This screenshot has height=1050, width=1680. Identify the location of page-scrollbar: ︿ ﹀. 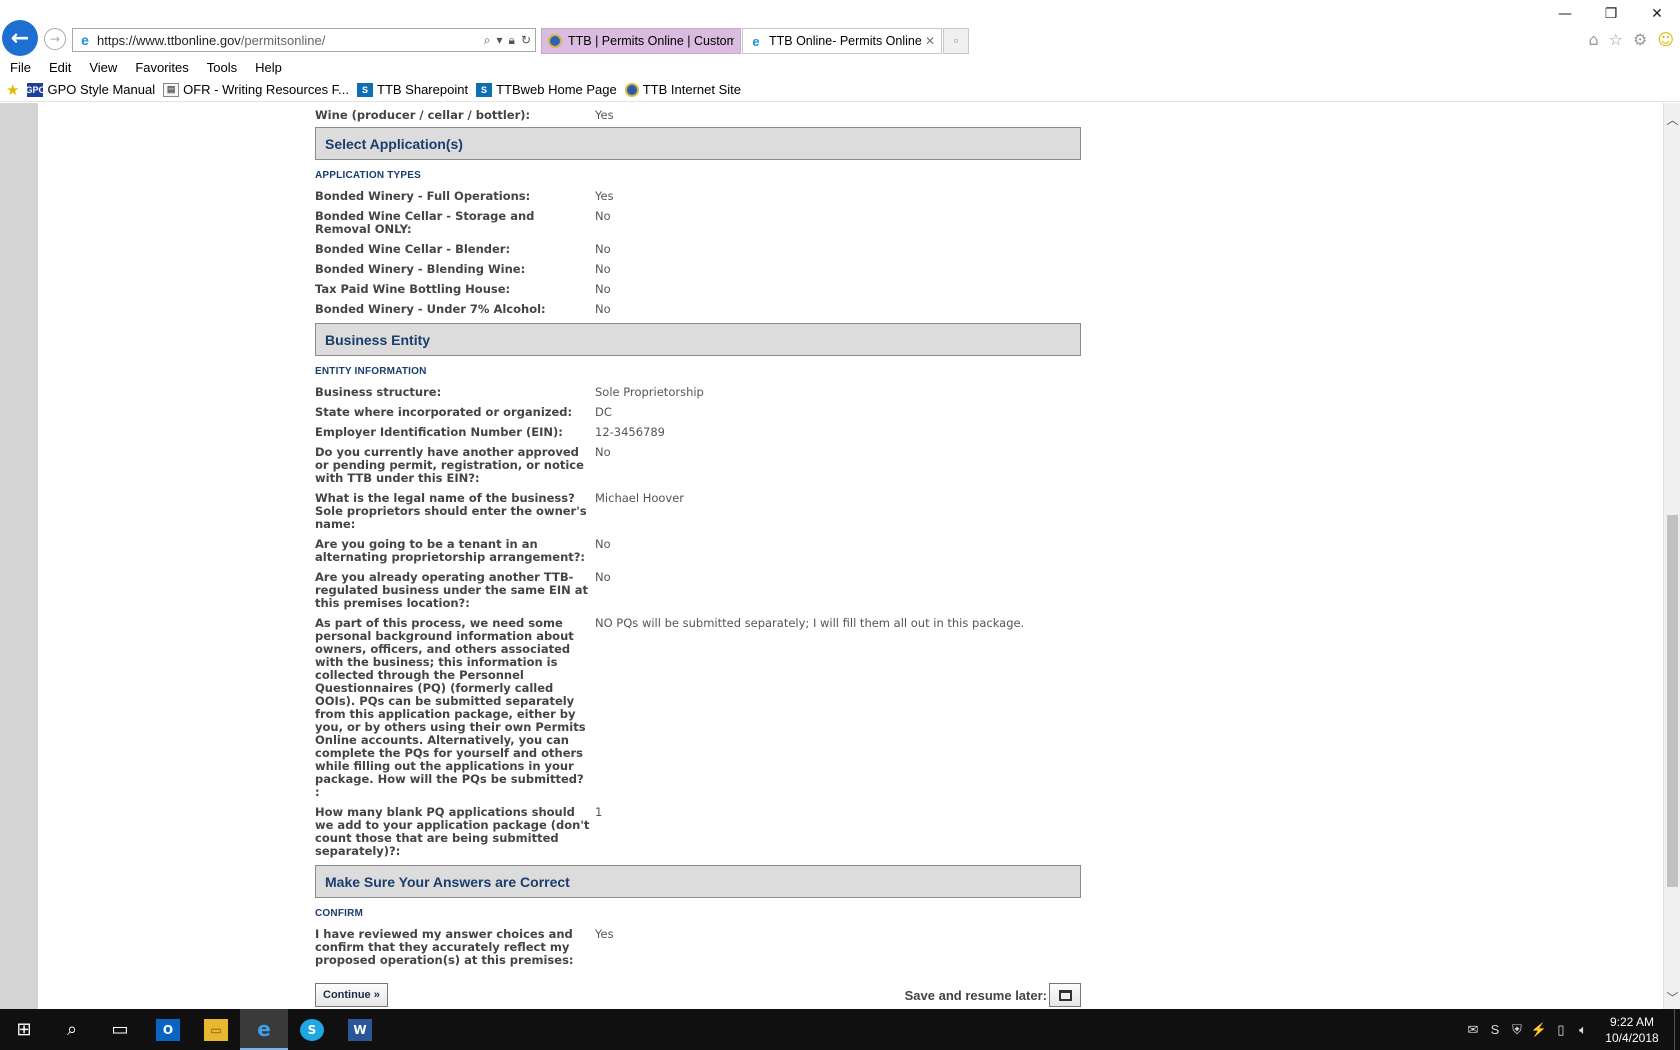
(1671, 556).